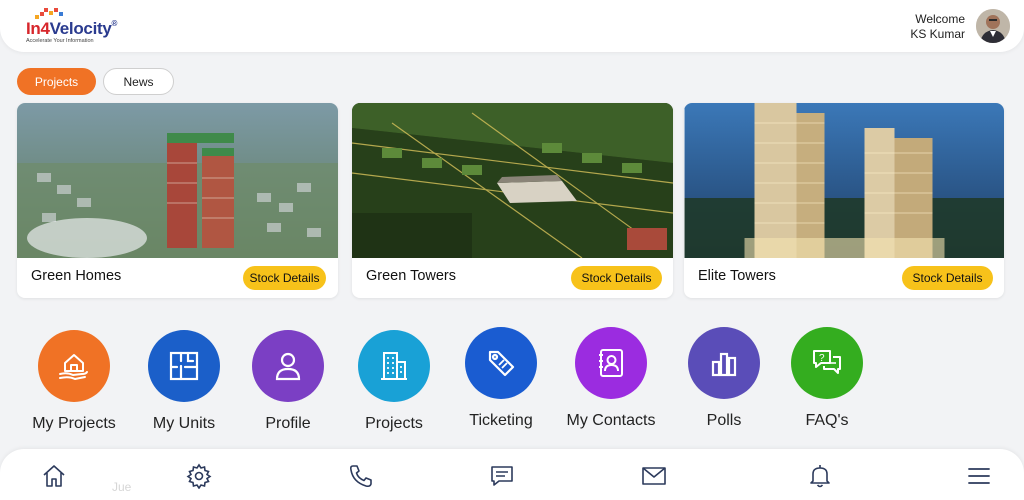 The image size is (1024, 500). Describe the element at coordinates (937, 34) in the screenshot. I see `user-name: KS Kumar` at that location.